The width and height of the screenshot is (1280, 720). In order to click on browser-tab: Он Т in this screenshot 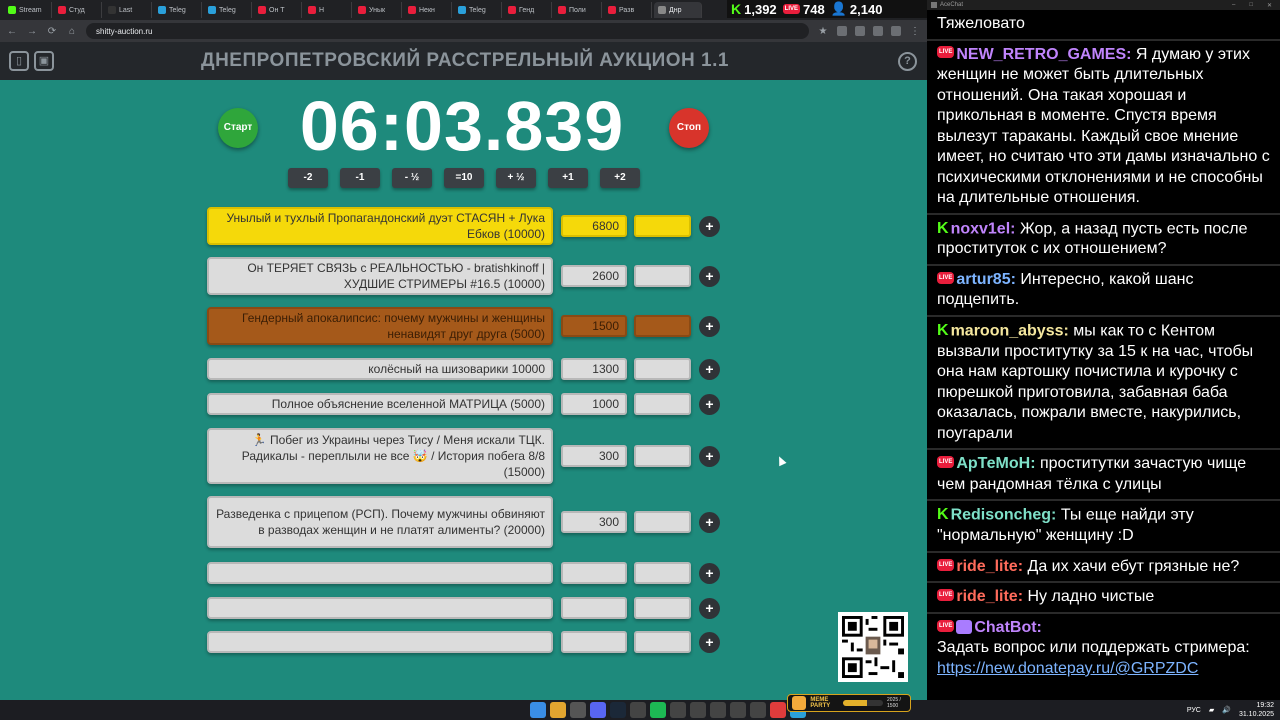, I will do `click(278, 10)`.